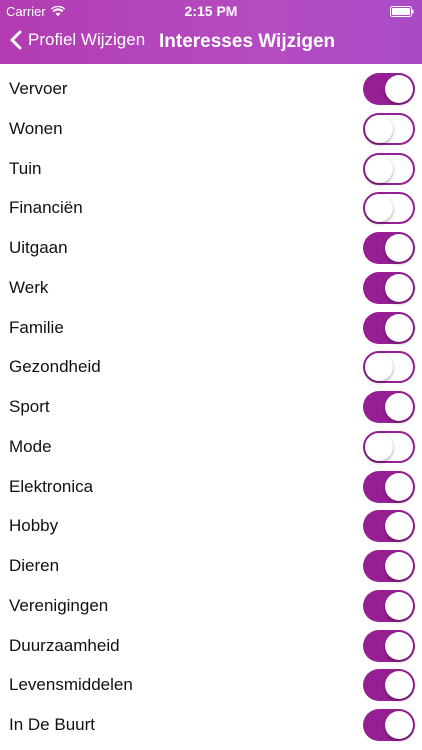 The image size is (422, 750). What do you see at coordinates (29, 287) in the screenshot?
I see `interest-label: Werk` at bounding box center [29, 287].